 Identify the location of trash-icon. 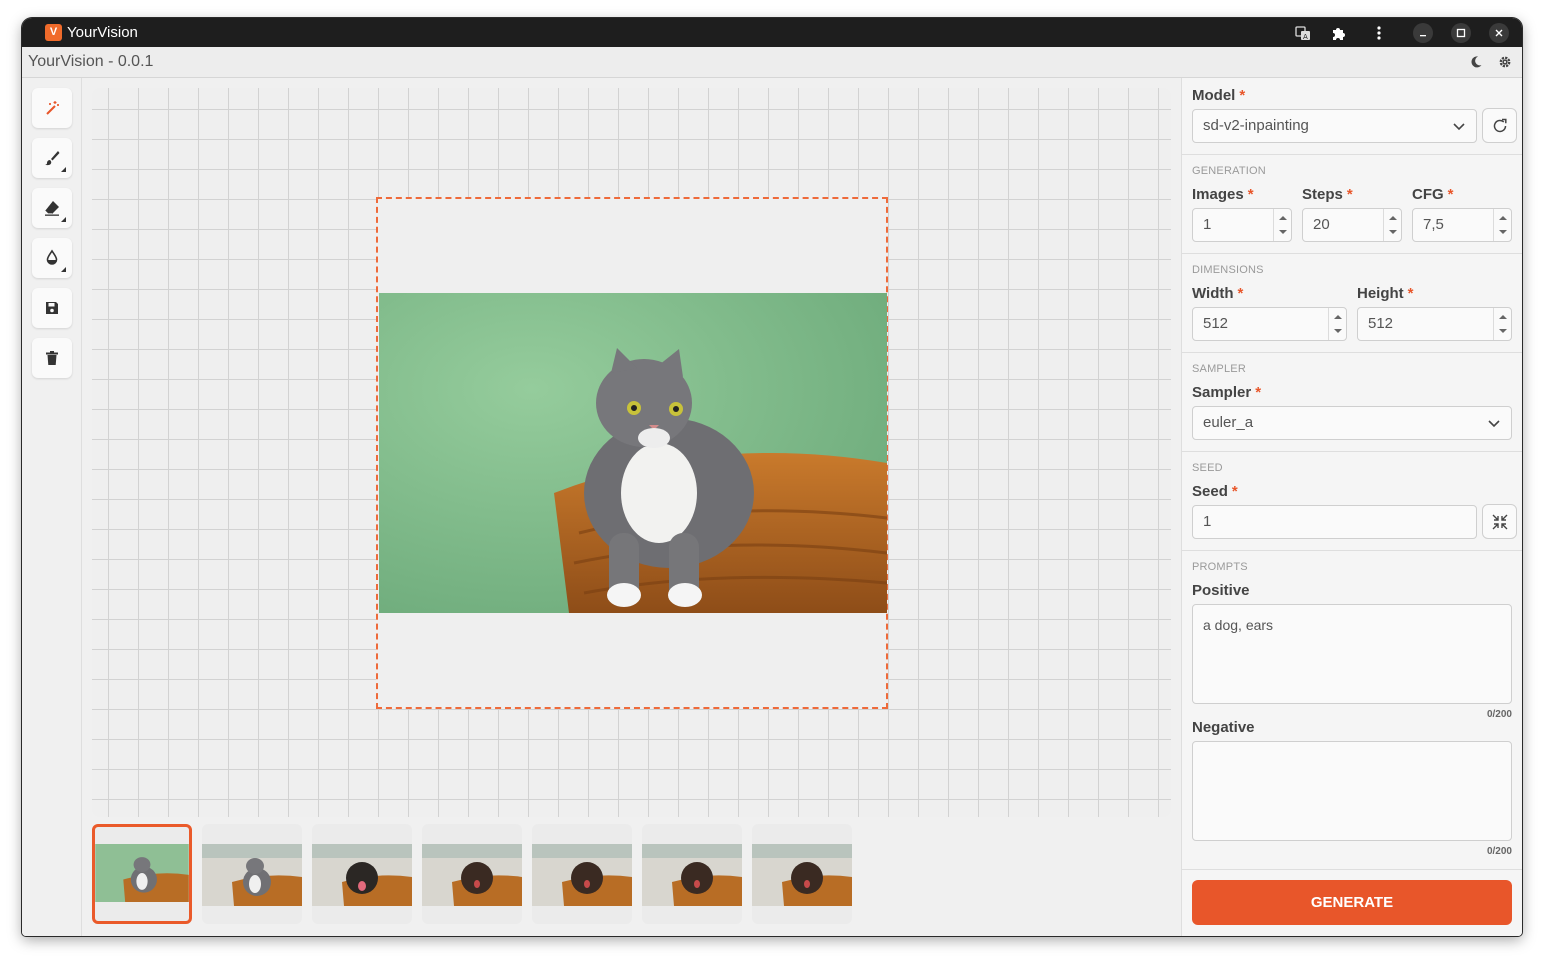
(52, 358).